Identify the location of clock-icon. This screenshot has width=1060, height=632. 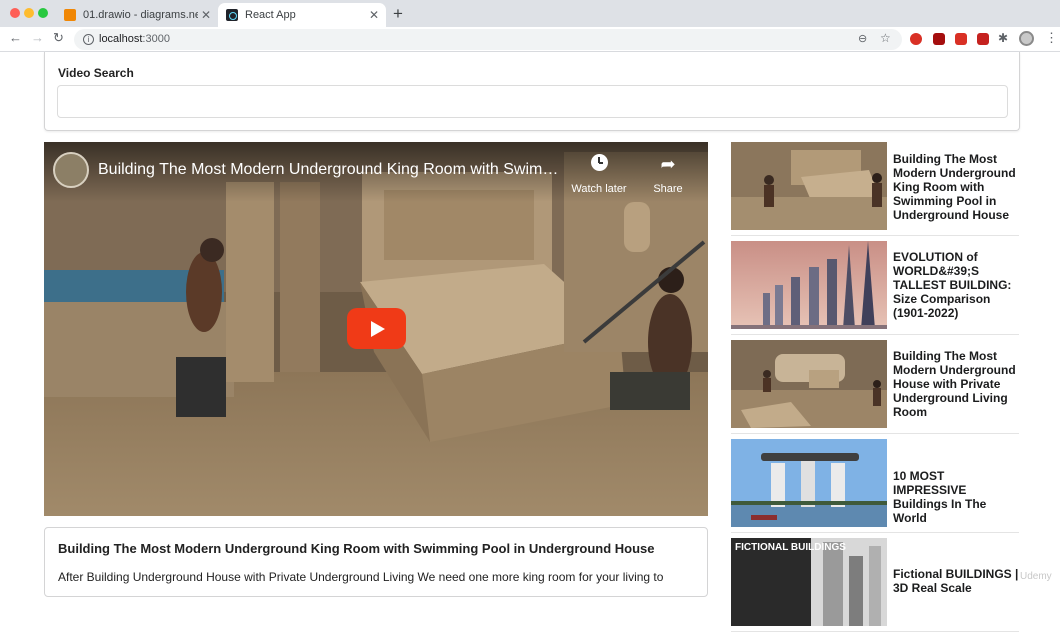
(599, 162).